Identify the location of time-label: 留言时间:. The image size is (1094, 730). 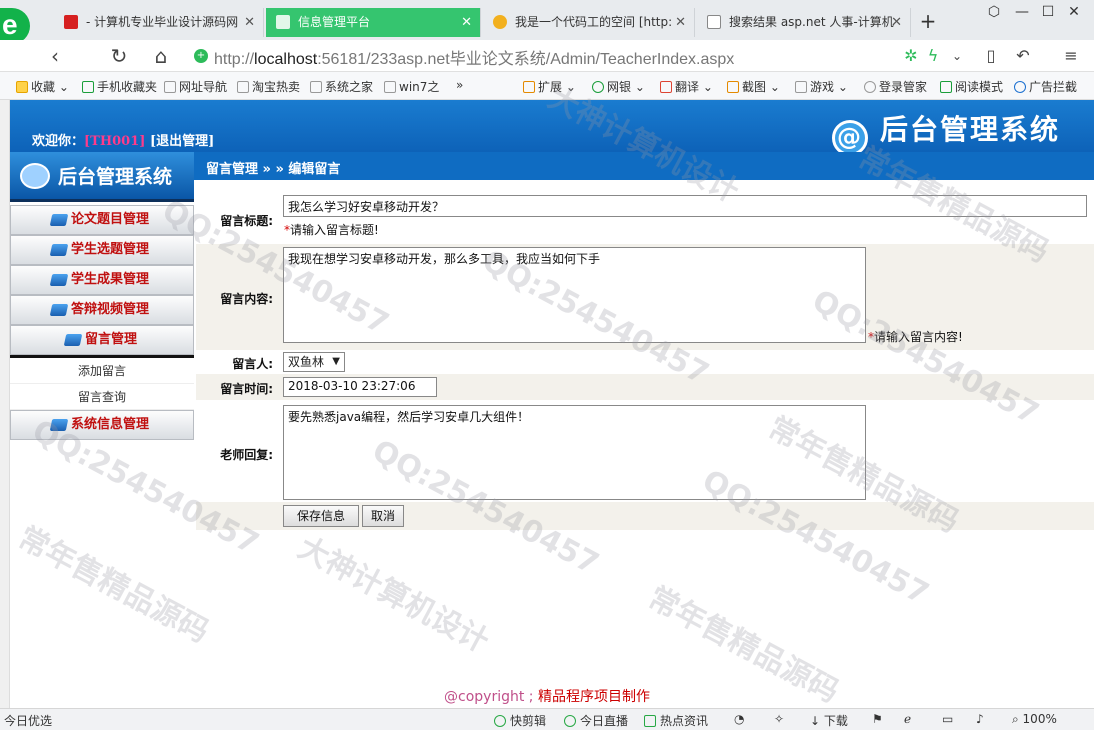
(246, 389).